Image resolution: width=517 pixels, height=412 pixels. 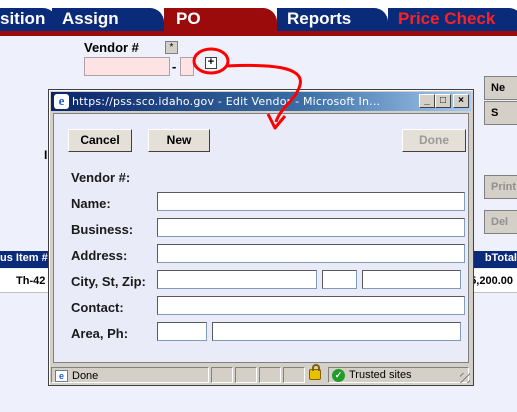 What do you see at coordinates (411, 279) in the screenshot?
I see `zip-input` at bounding box center [411, 279].